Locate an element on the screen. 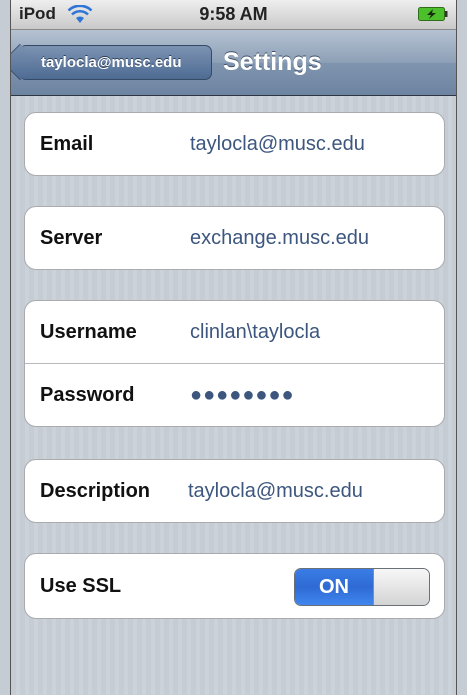 The image size is (467, 695). username-label: Username is located at coordinates (88, 332).